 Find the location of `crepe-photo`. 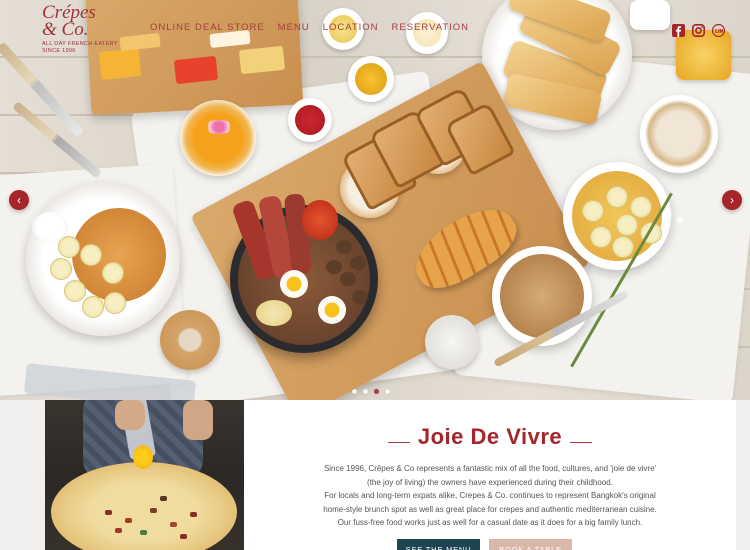

crepe-photo is located at coordinates (144, 475).